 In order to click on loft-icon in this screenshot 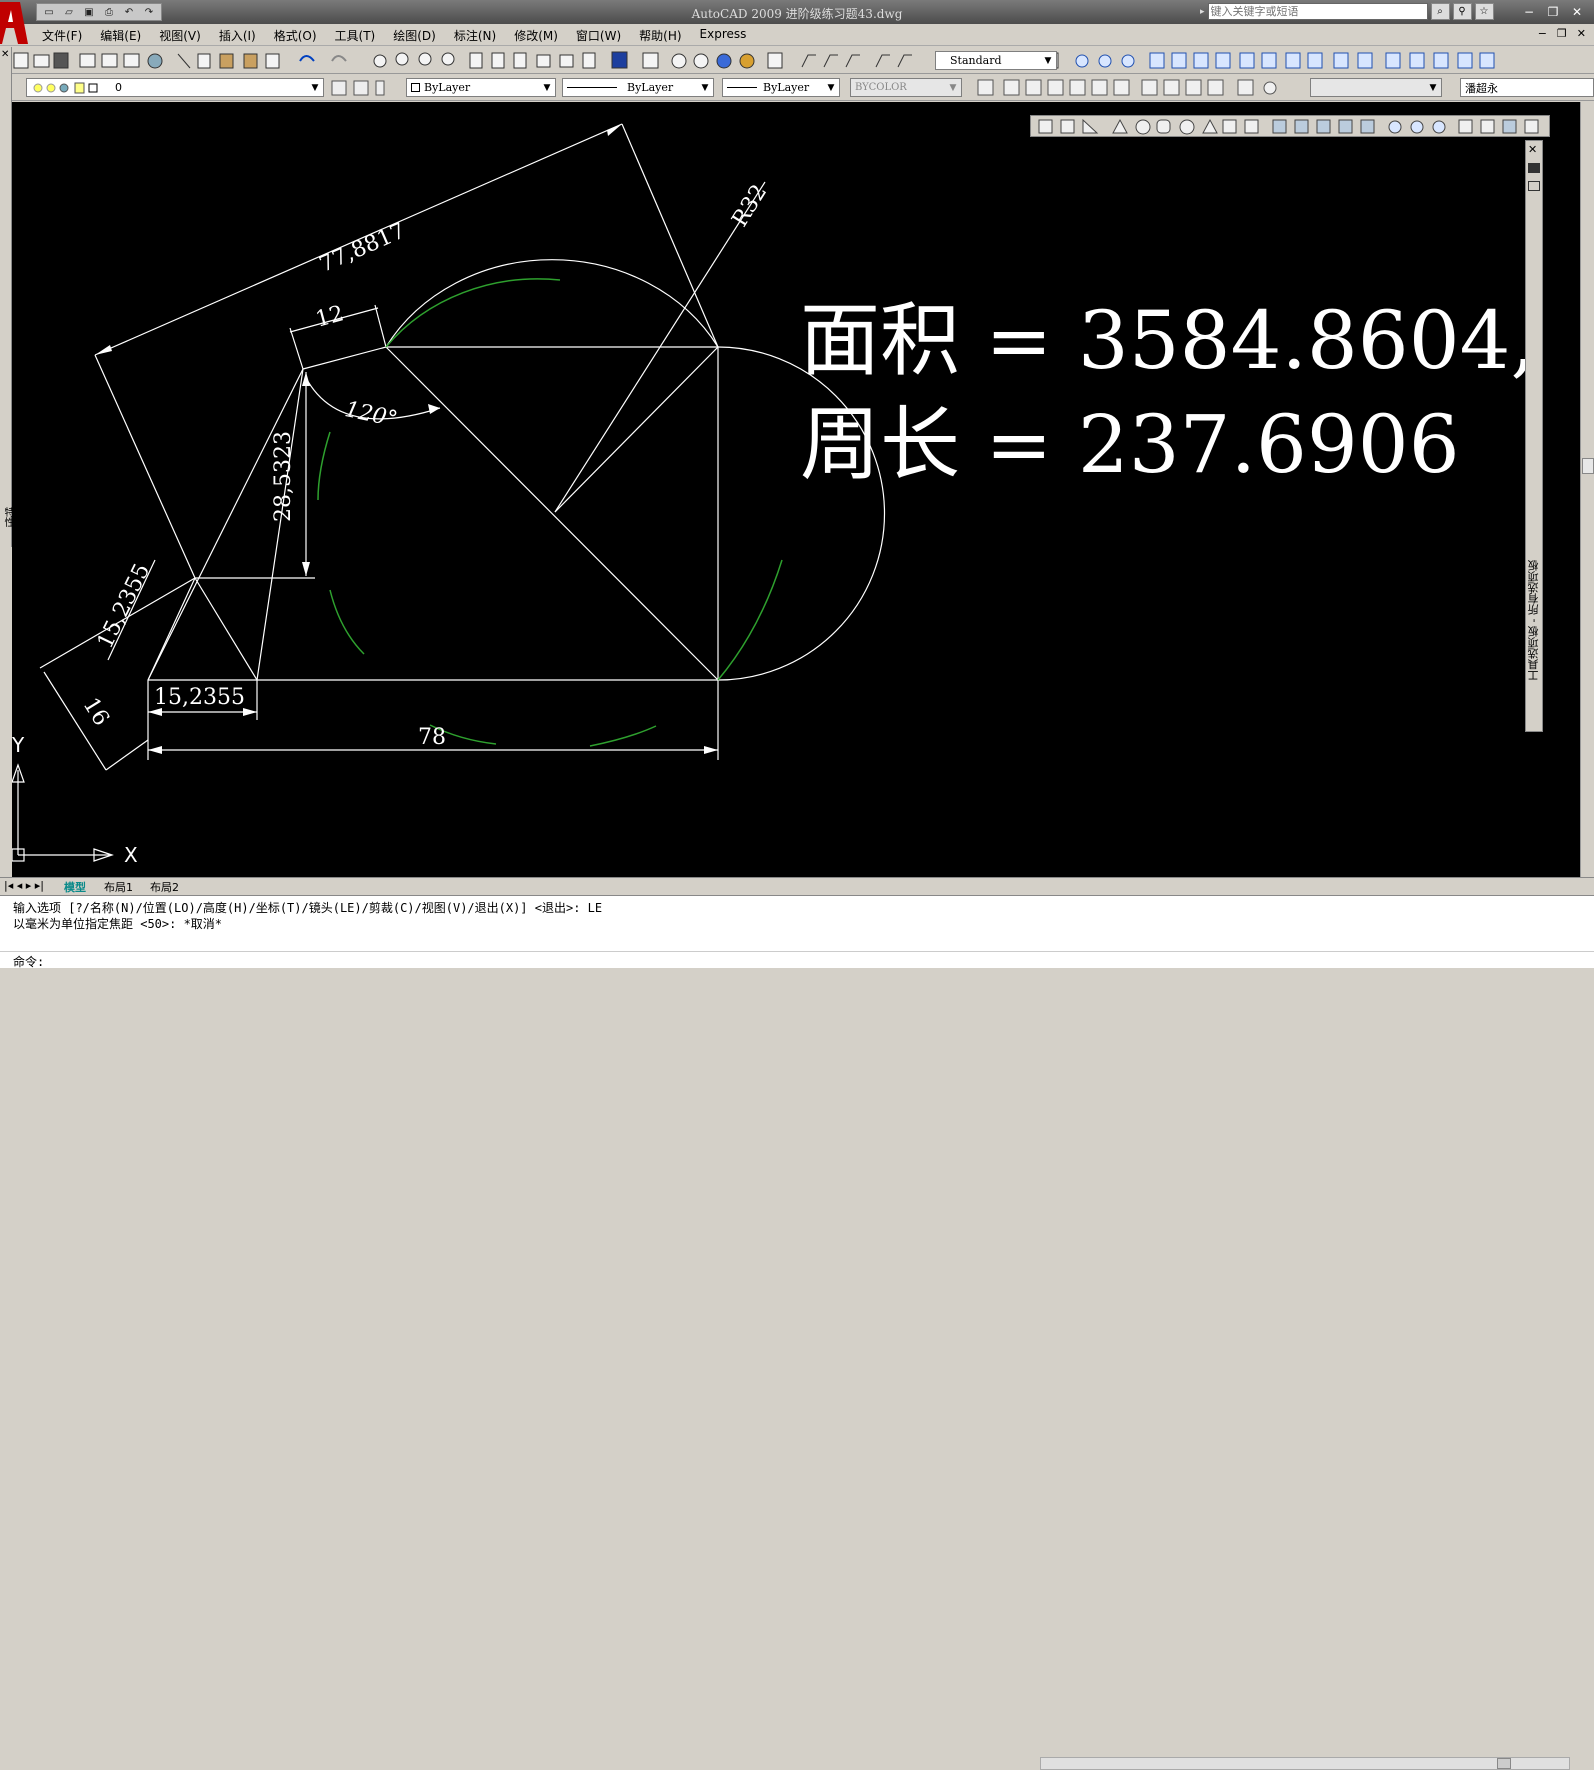, I will do `click(1367, 126)`.